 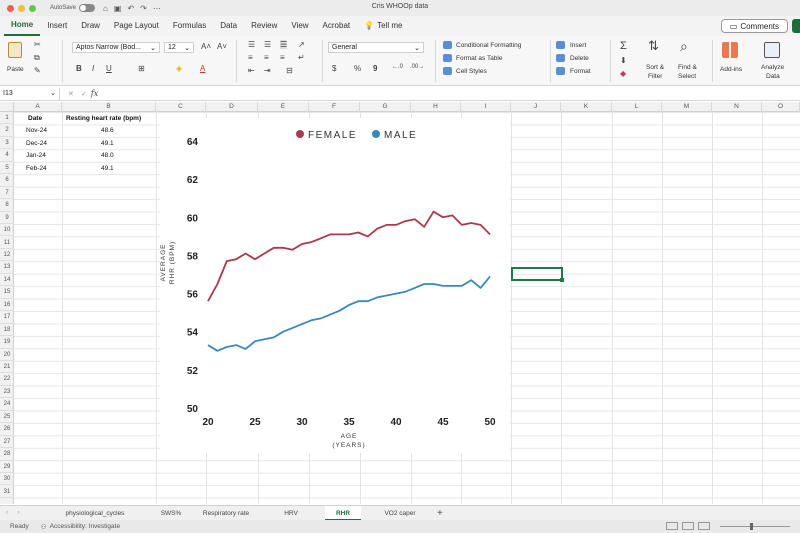 What do you see at coordinates (486, 107) in the screenshot?
I see `column-header: I` at bounding box center [486, 107].